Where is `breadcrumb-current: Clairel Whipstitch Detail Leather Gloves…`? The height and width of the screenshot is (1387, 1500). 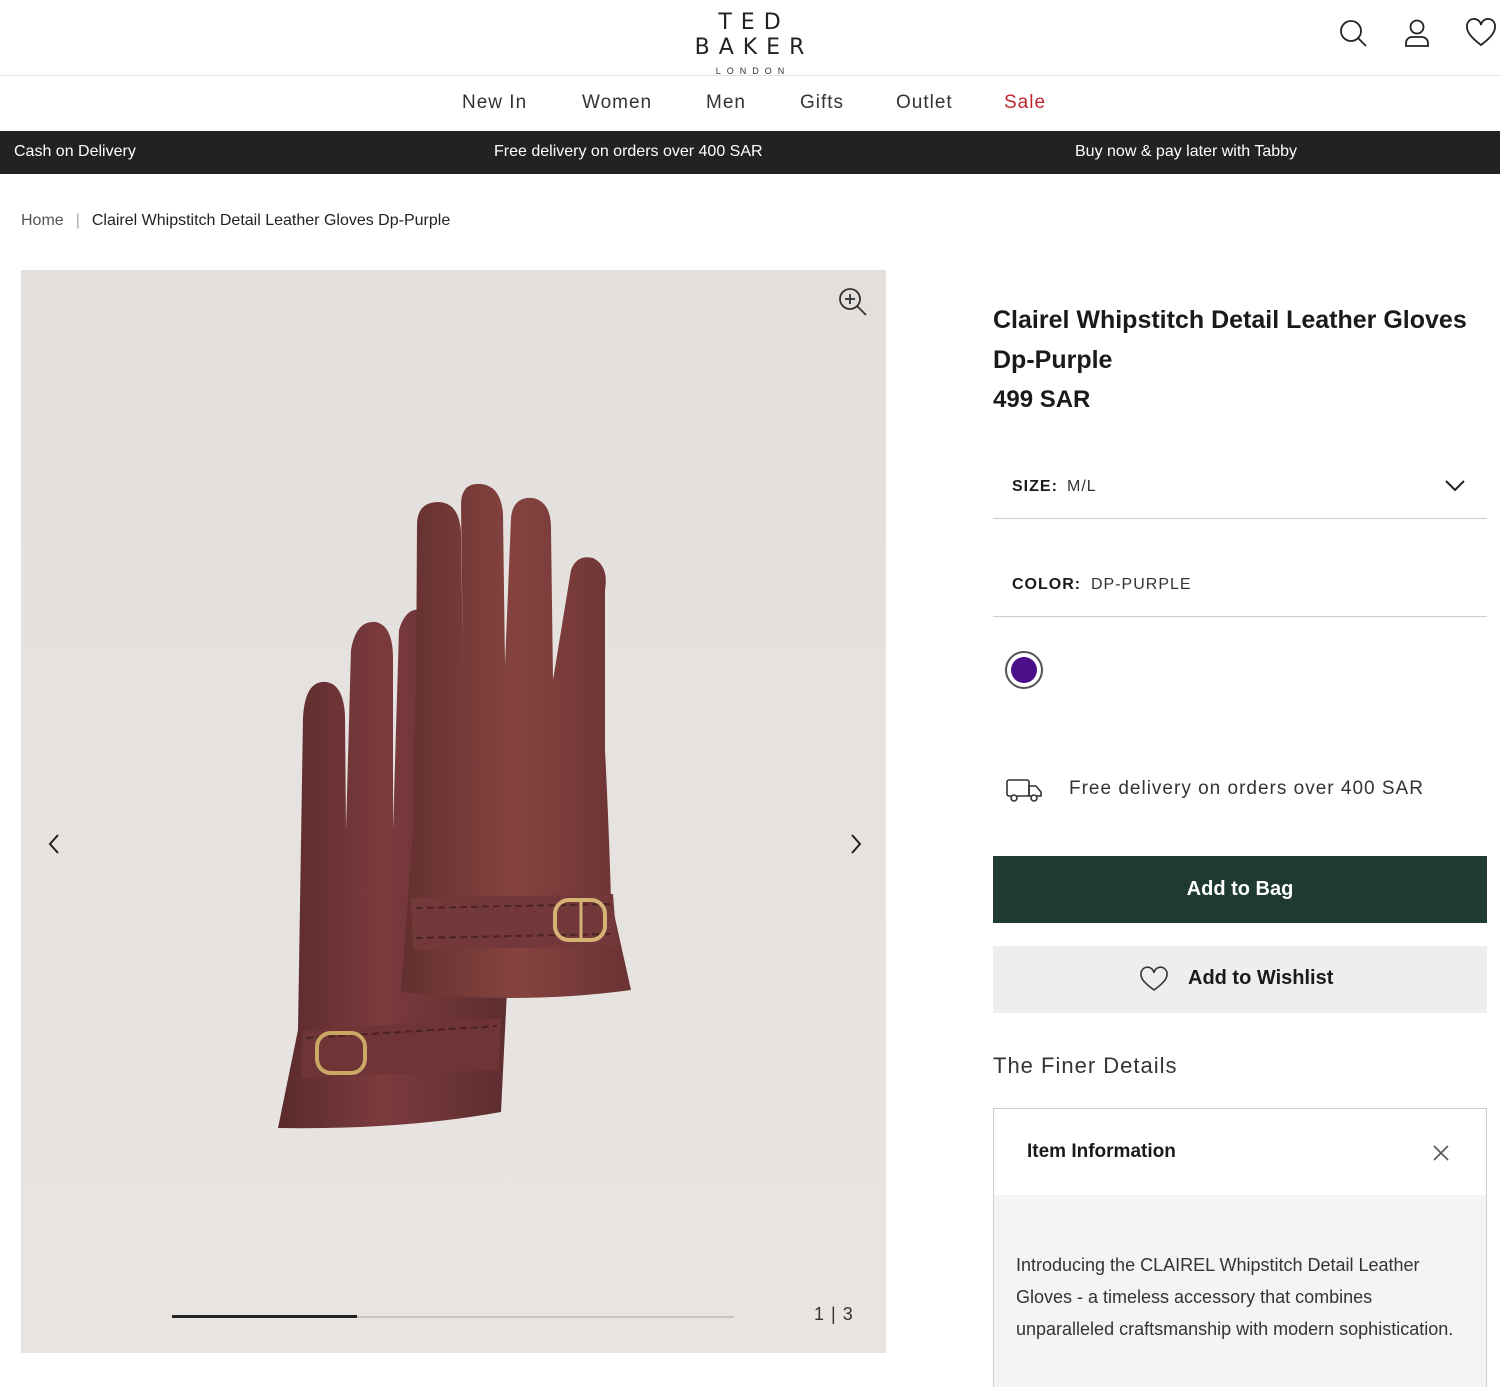
breadcrumb-current: Clairel Whipstitch Detail Leather Gloves… is located at coordinates (271, 220).